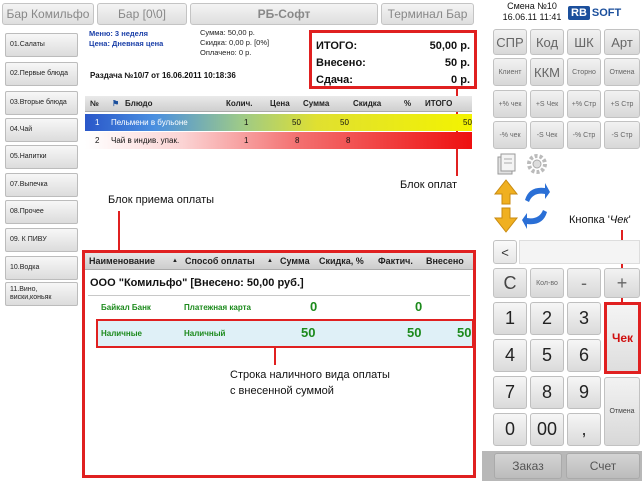 The height and width of the screenshot is (481, 642). I want to click on digit-2-button: 2, so click(547, 318).